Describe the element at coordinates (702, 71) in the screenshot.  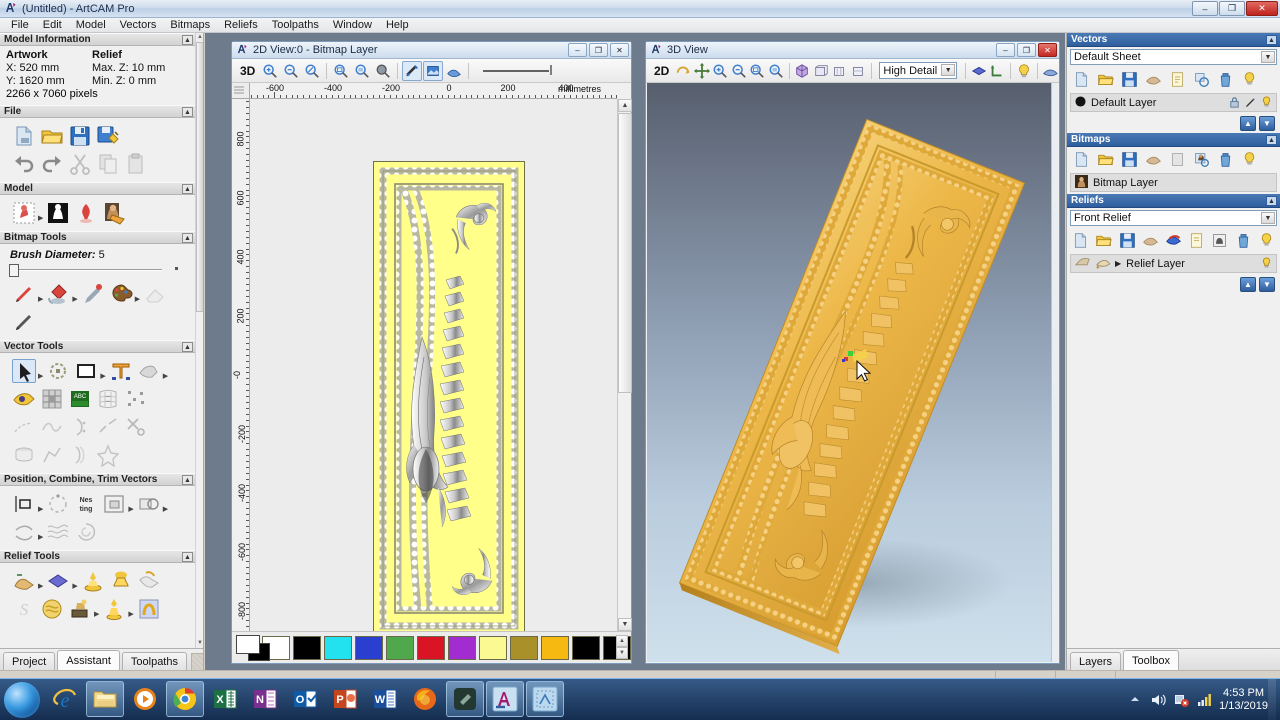
I see `pan-view-icon` at that location.